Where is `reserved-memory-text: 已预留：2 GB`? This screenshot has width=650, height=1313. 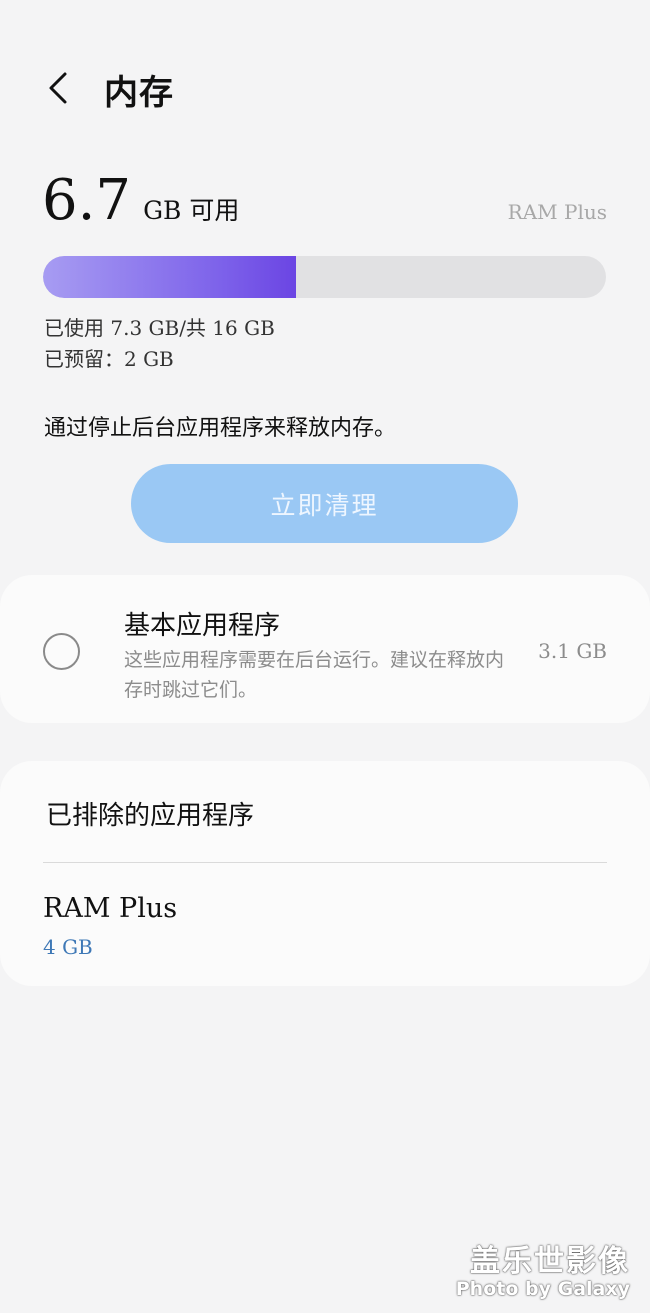
reserved-memory-text: 已预留：2 GB is located at coordinates (109, 359).